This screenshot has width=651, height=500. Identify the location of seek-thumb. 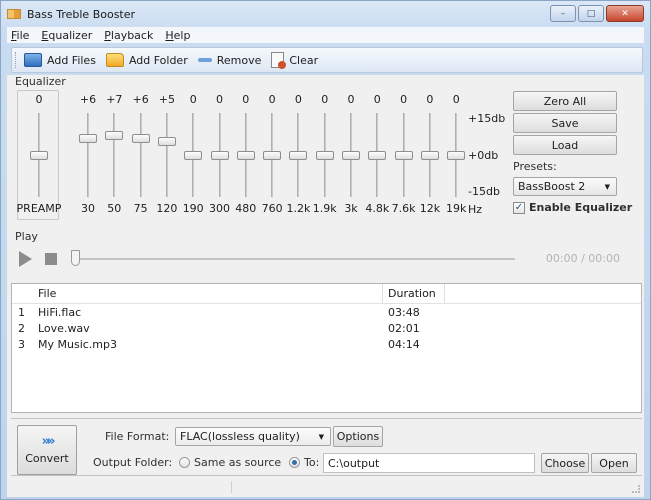
(75, 258).